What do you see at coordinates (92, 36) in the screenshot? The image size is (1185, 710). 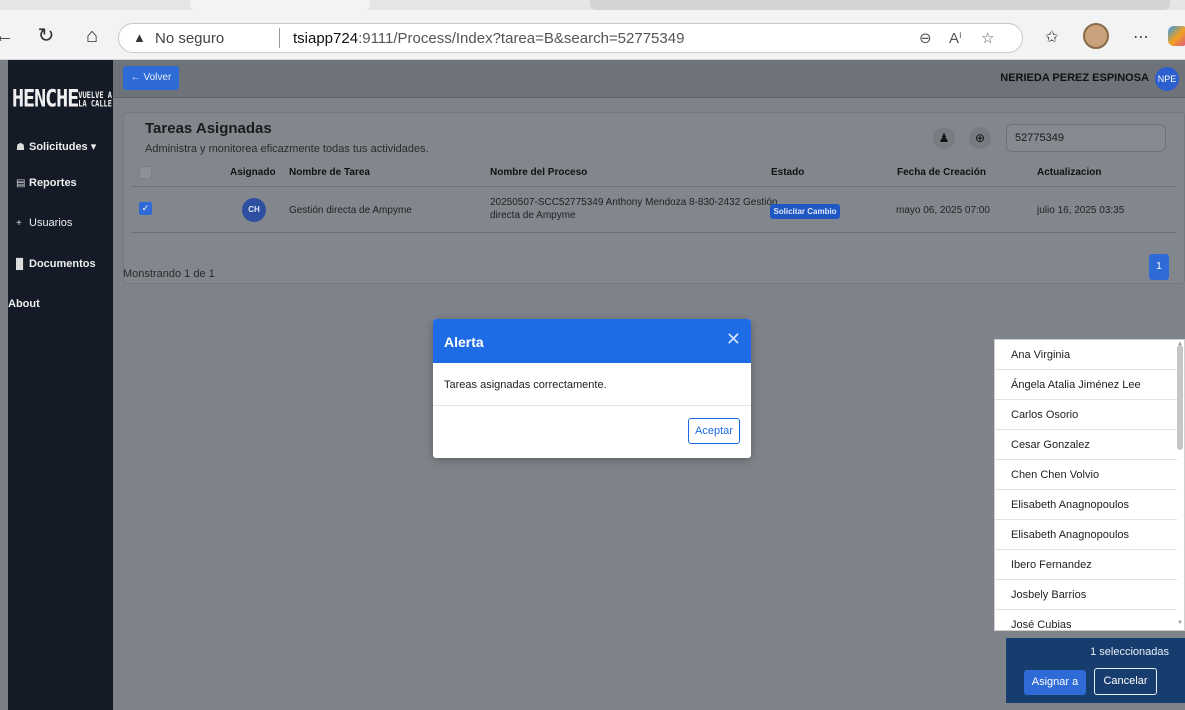 I see `home-icon: ⌂` at bounding box center [92, 36].